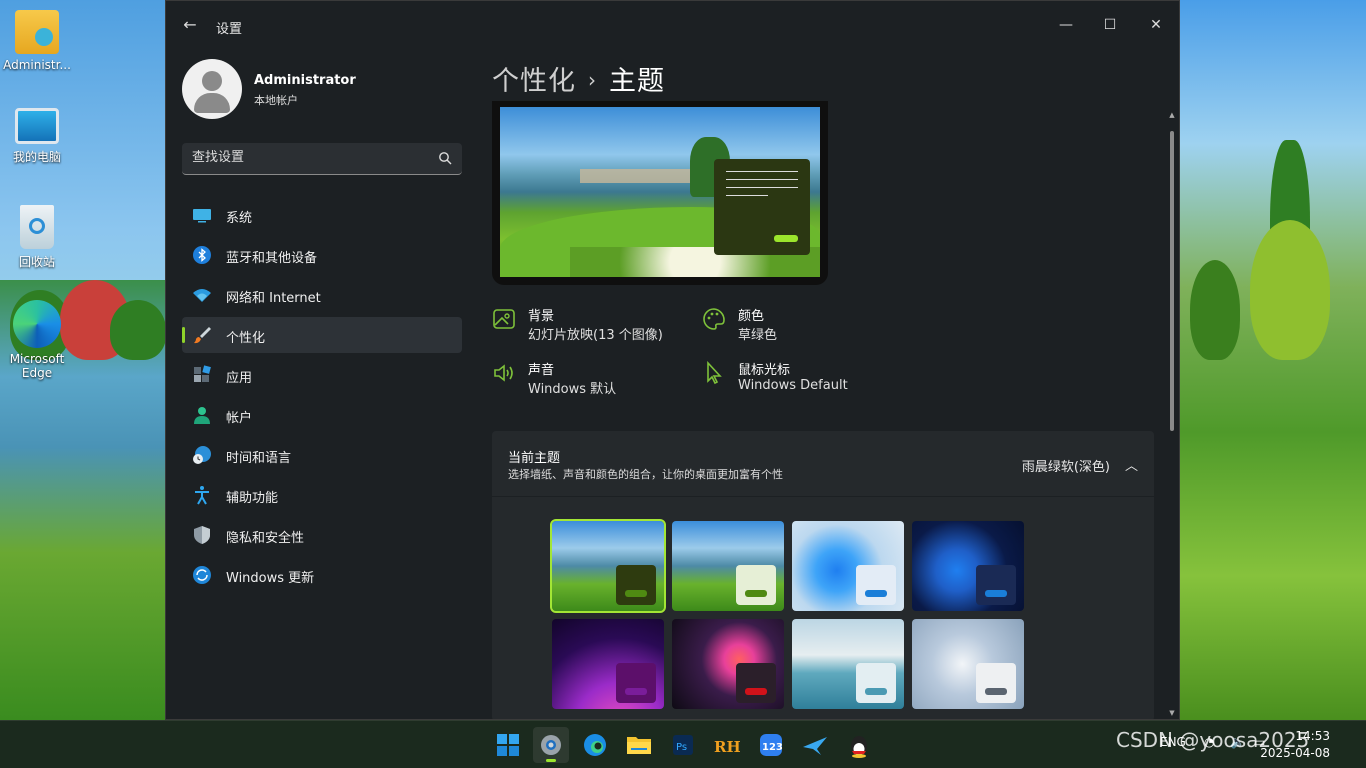  Describe the element at coordinates (534, 458) in the screenshot. I see `current-theme-title: 当前主题` at that location.